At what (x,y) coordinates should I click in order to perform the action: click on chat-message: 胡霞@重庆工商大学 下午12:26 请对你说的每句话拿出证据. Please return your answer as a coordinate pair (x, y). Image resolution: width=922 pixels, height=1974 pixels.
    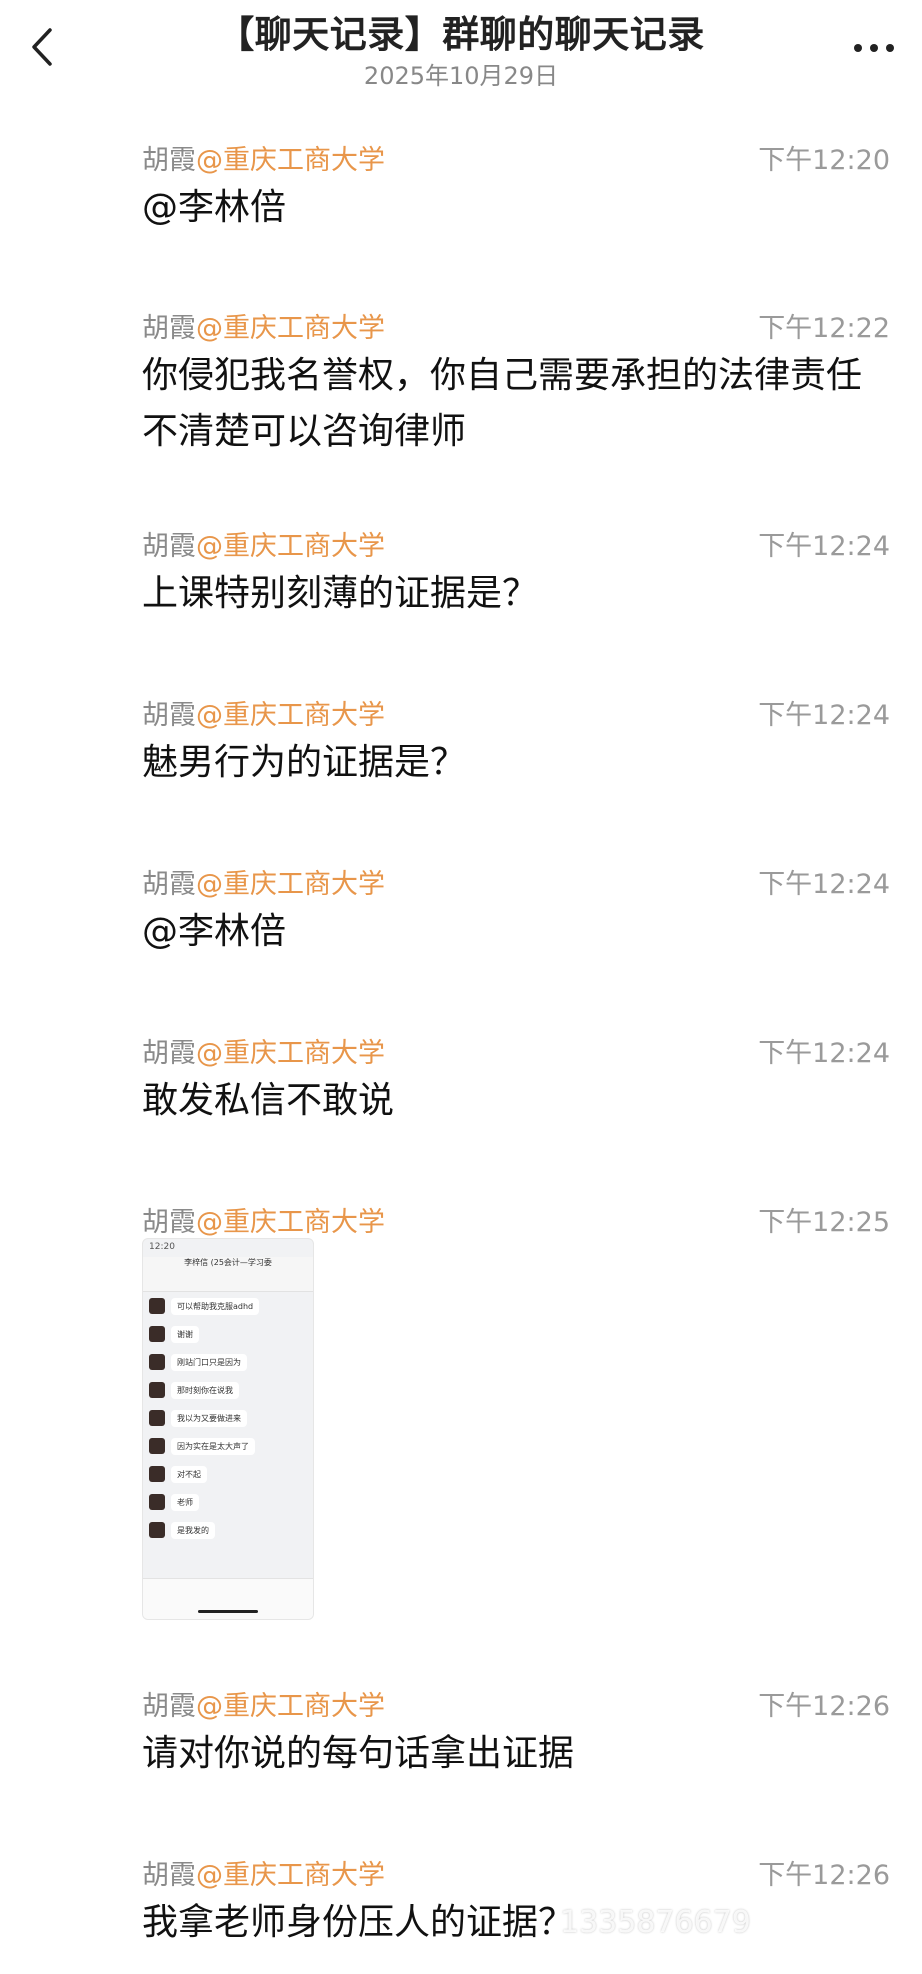
    Looking at the image, I should click on (516, 1733).